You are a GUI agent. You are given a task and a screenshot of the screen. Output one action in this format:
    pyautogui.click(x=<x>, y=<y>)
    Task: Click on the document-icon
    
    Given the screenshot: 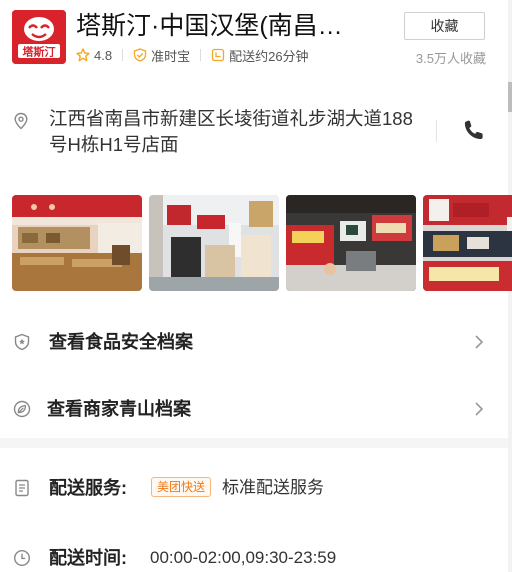 What is the action you would take?
    pyautogui.click(x=22, y=488)
    